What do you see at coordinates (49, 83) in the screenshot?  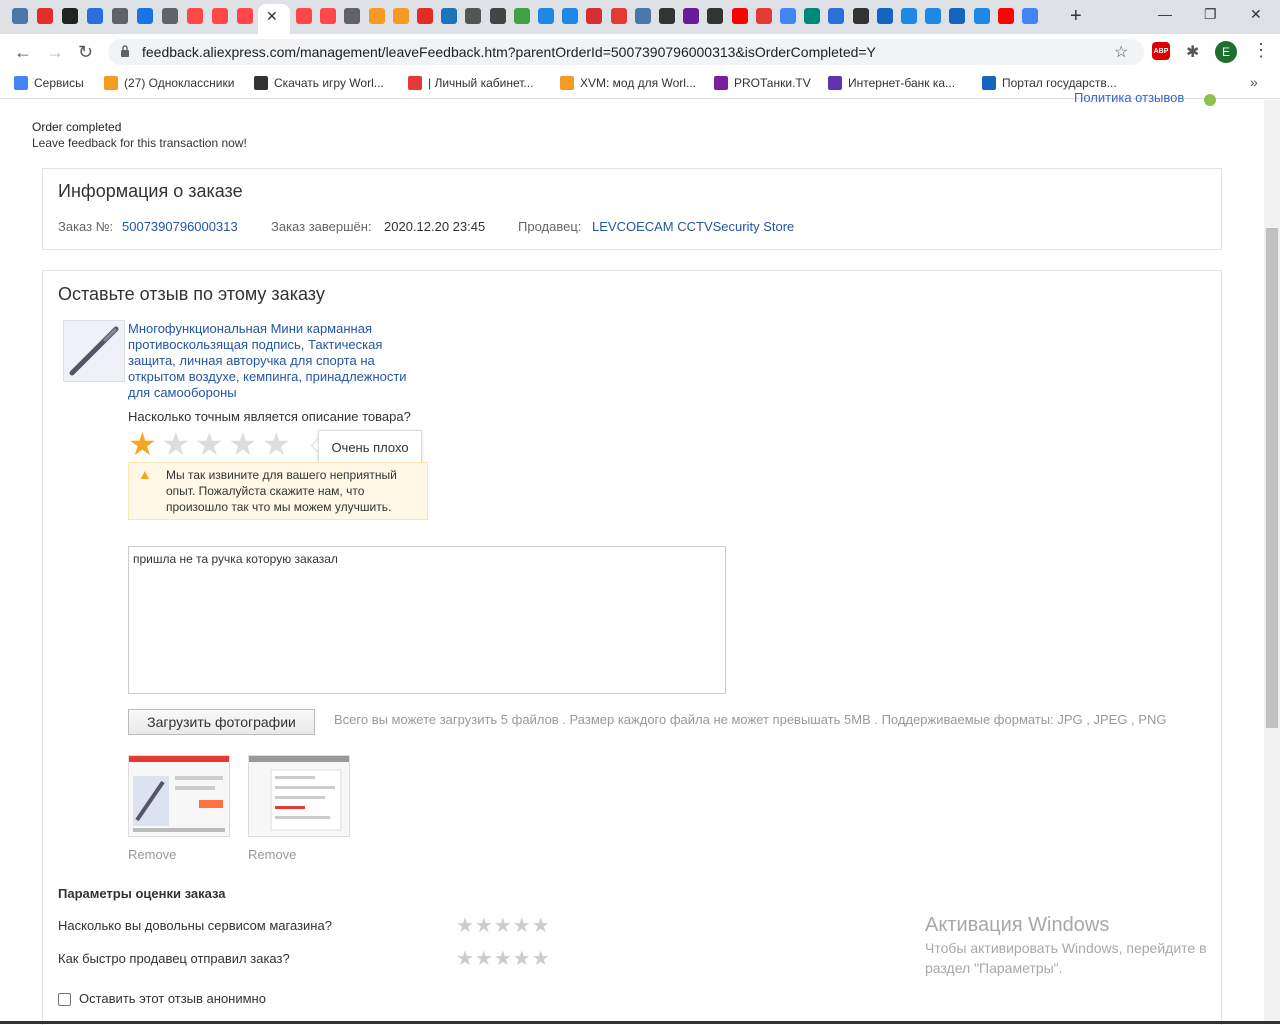 I see `bookmark-services: Сервисы` at bounding box center [49, 83].